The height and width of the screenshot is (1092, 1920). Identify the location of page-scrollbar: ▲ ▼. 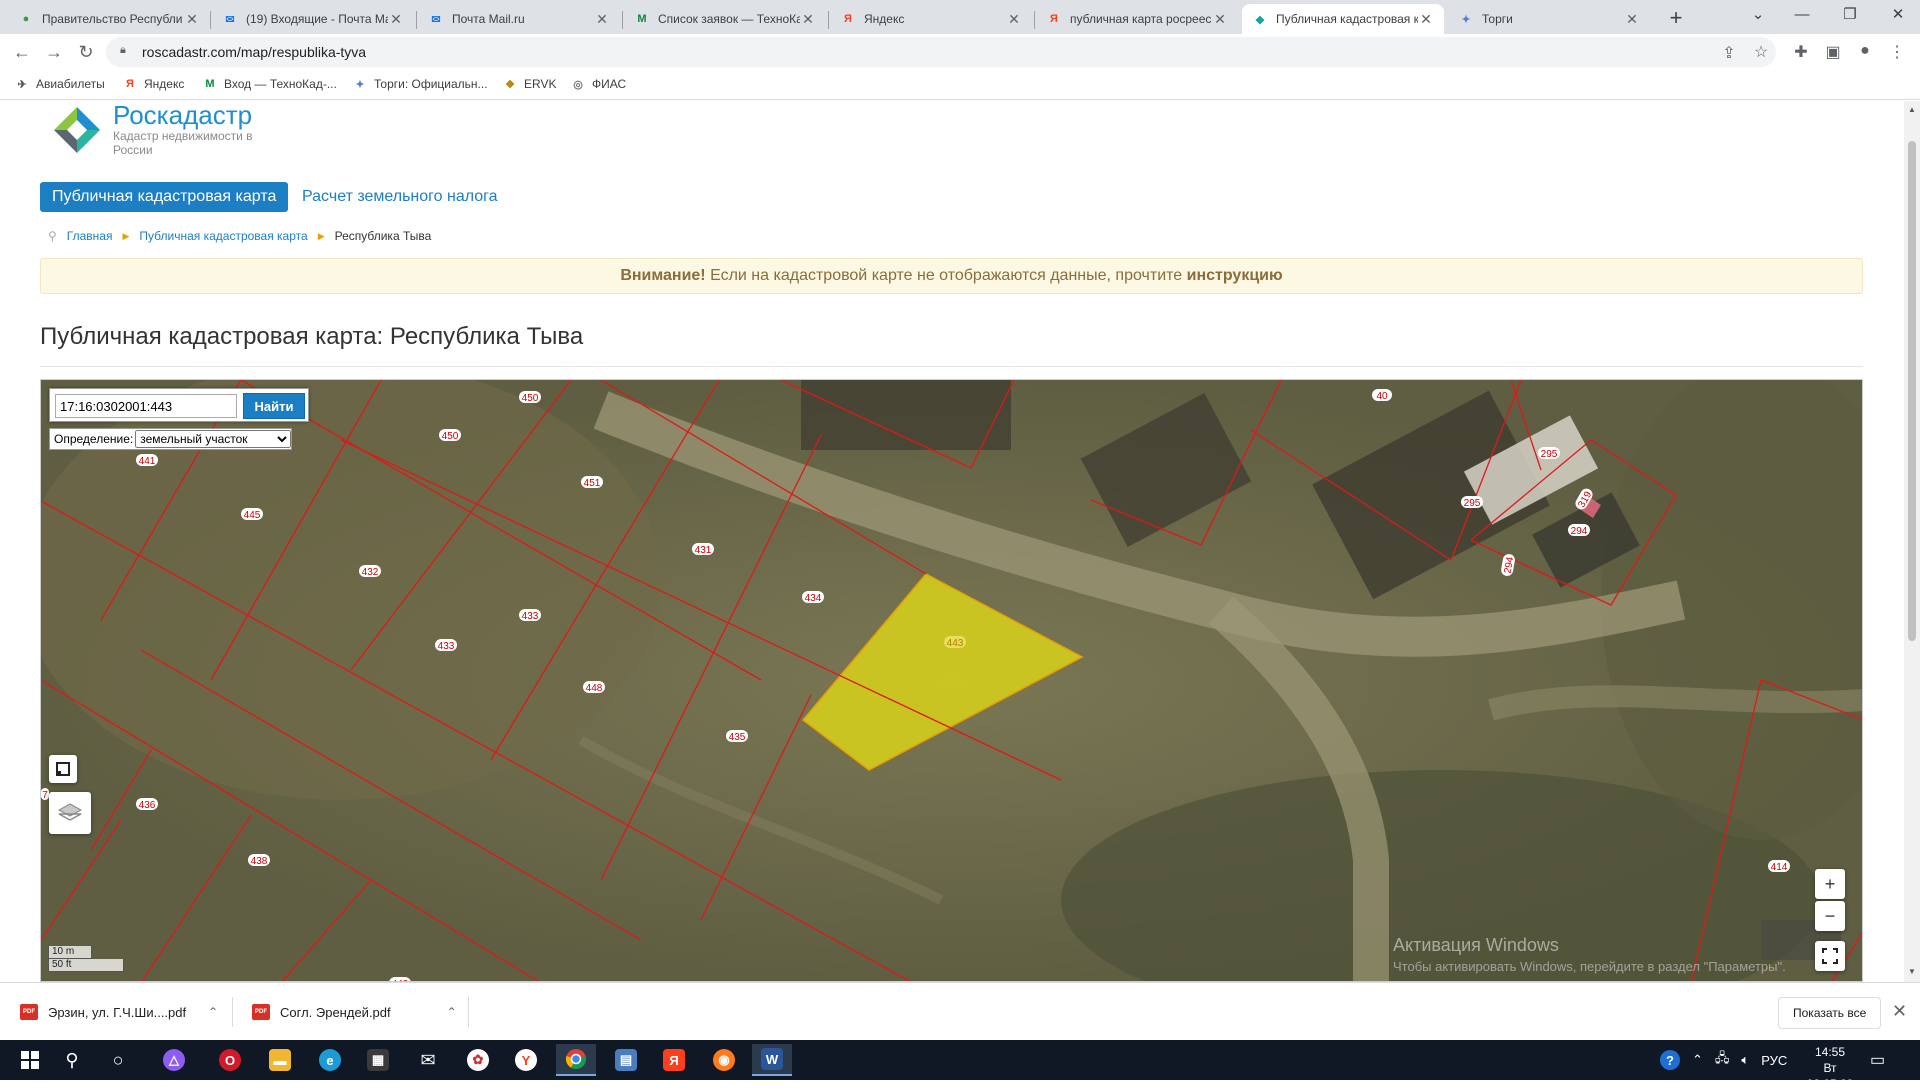
(1912, 541).